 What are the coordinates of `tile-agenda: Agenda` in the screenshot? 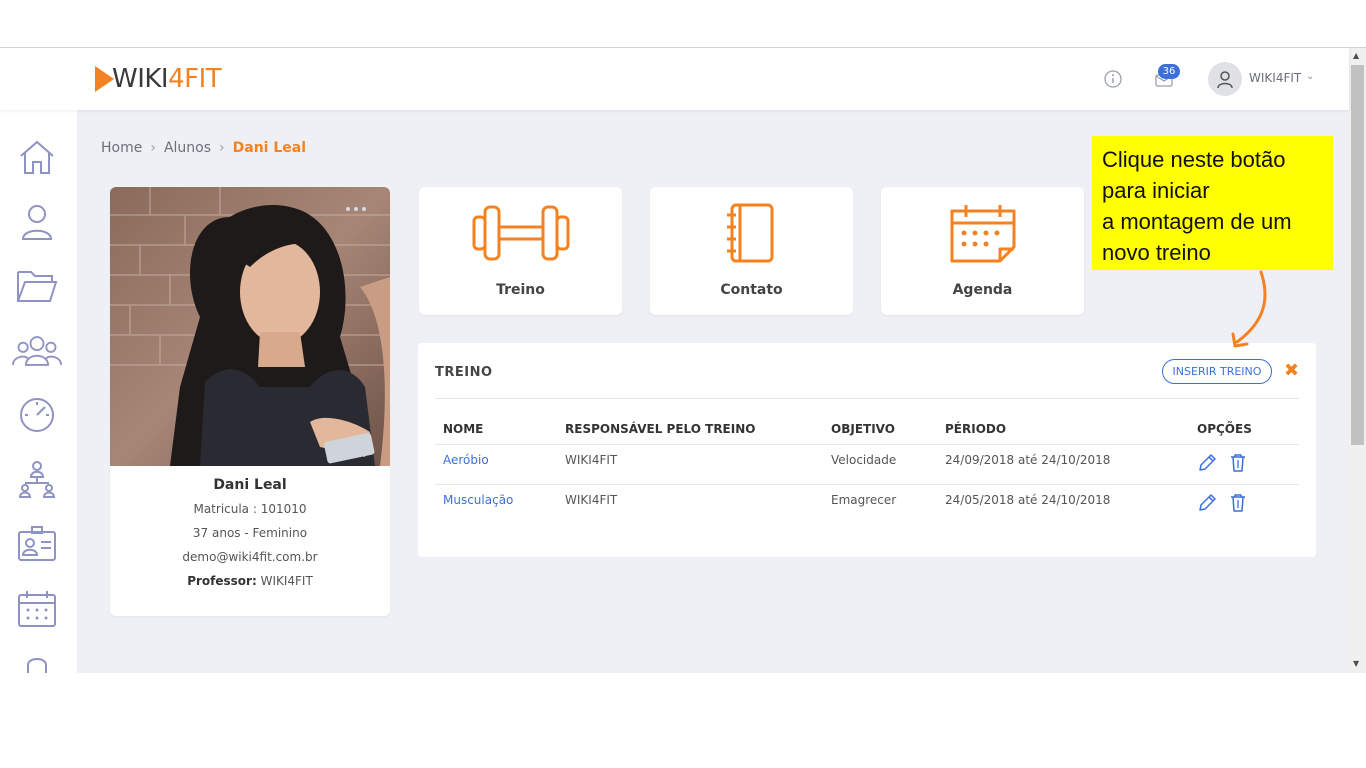 It's located at (982, 251).